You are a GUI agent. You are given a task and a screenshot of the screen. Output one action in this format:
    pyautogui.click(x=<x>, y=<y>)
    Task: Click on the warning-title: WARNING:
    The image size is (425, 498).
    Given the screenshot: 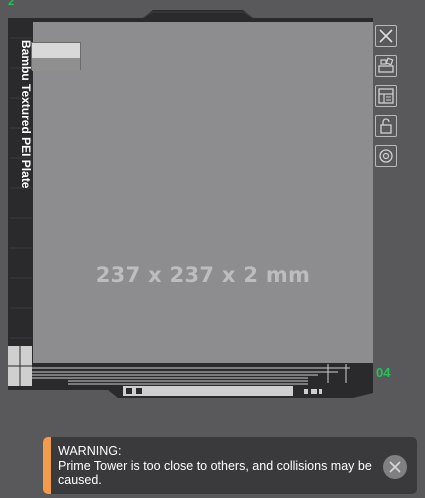 What is the action you would take?
    pyautogui.click(x=90, y=451)
    